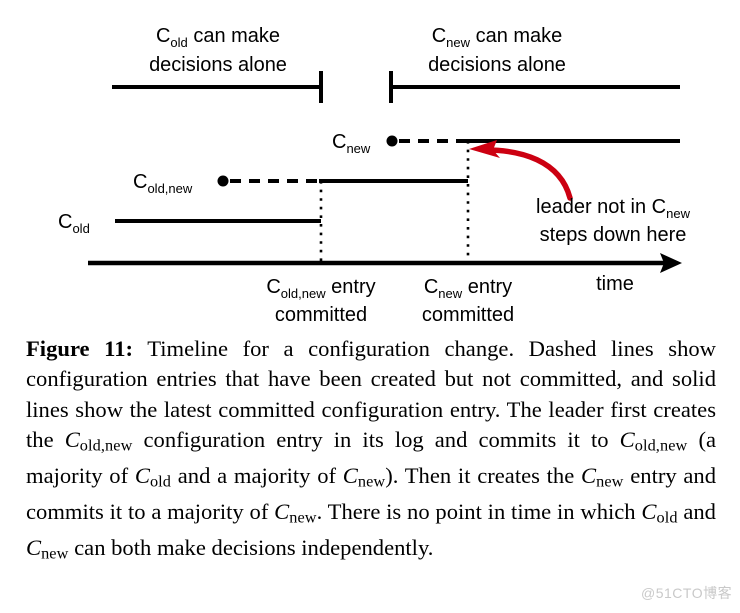 This screenshot has height=613, width=740. What do you see at coordinates (282, 512) in the screenshot?
I see `caption-var6: C` at bounding box center [282, 512].